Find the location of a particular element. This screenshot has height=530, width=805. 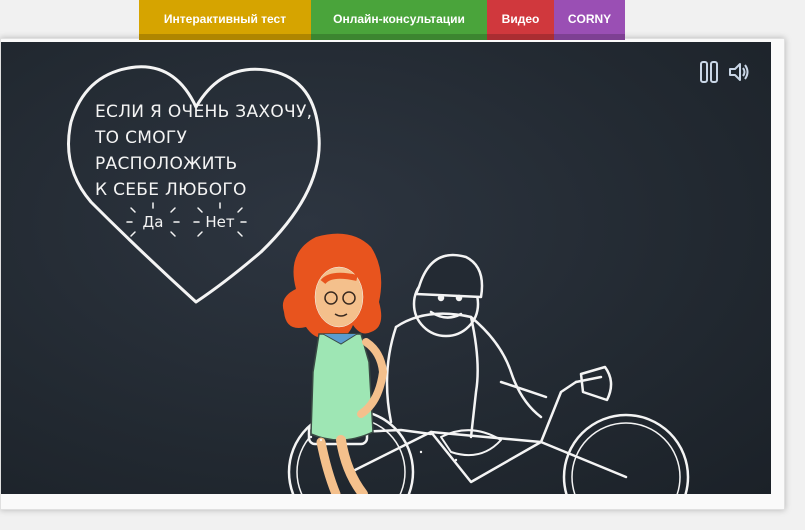

answer-no-label: Нет is located at coordinates (220, 222).